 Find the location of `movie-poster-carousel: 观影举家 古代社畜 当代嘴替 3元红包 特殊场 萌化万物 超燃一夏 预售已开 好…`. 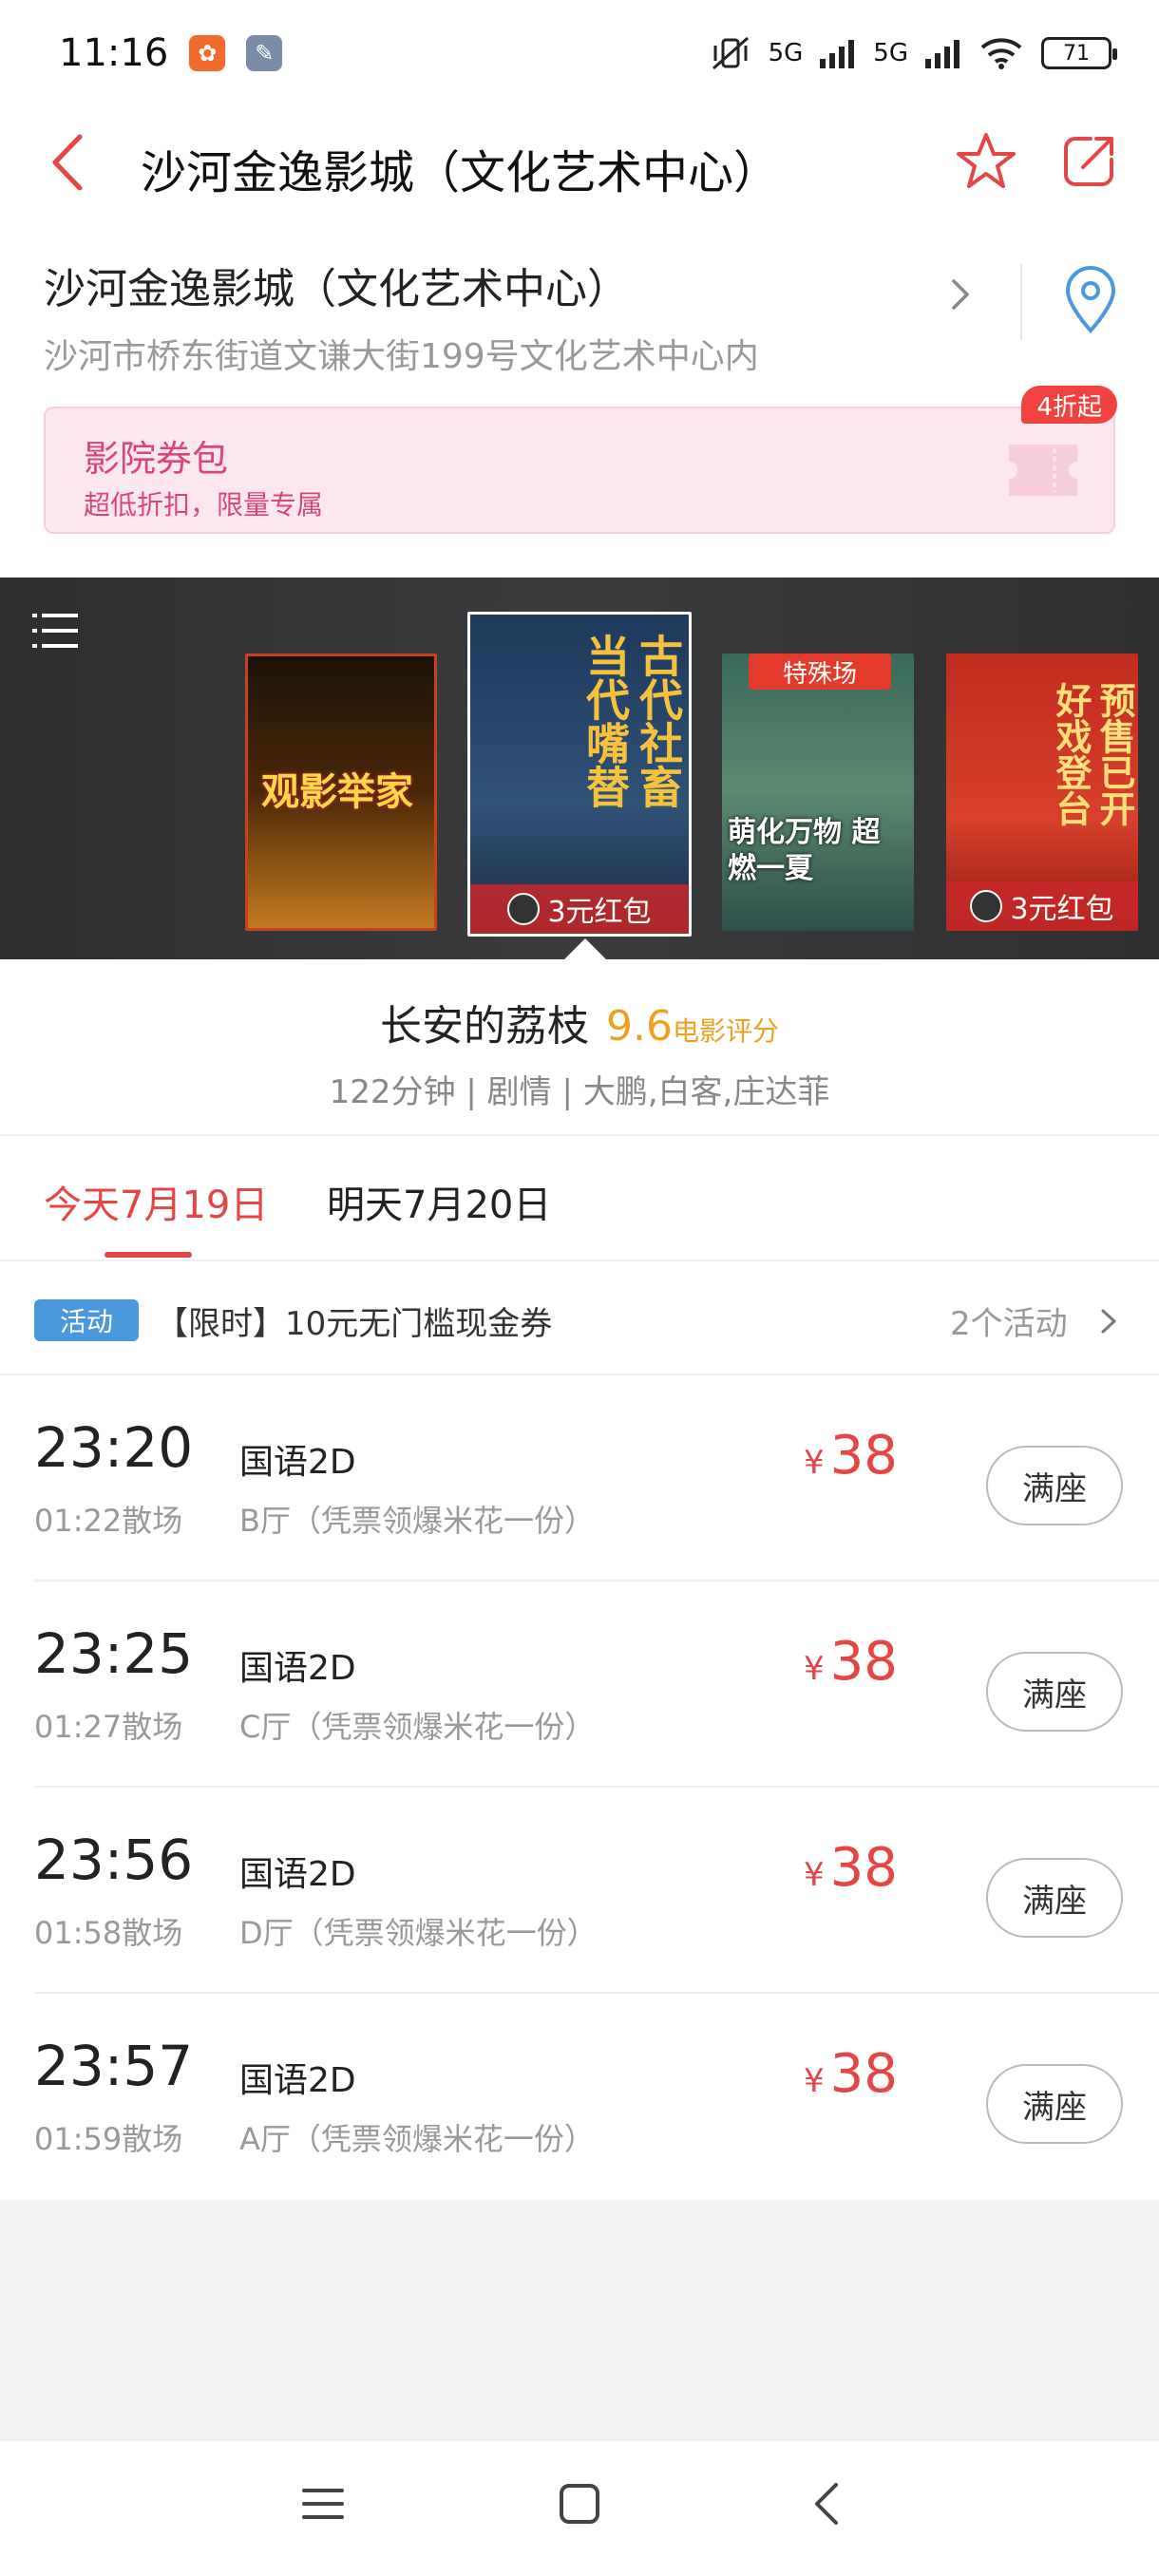

movie-poster-carousel: 观影举家 古代社畜 当代嘴替 3元红包 特殊场 萌化万物 超燃一夏 预售已开 好… is located at coordinates (579, 768).